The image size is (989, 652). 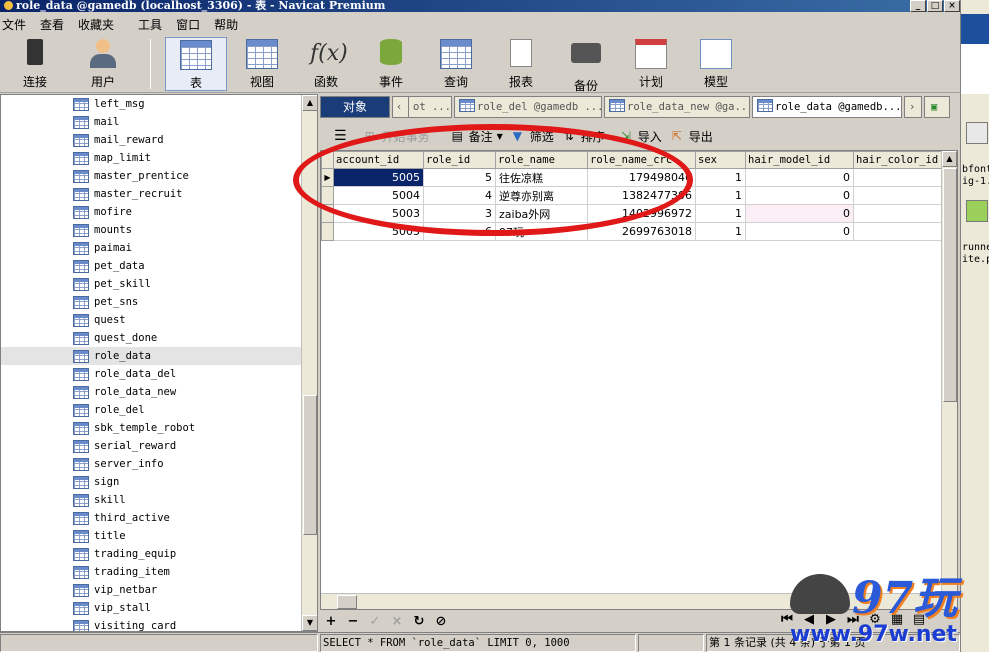 I want to click on stop-icon: ⊘, so click(x=441, y=621).